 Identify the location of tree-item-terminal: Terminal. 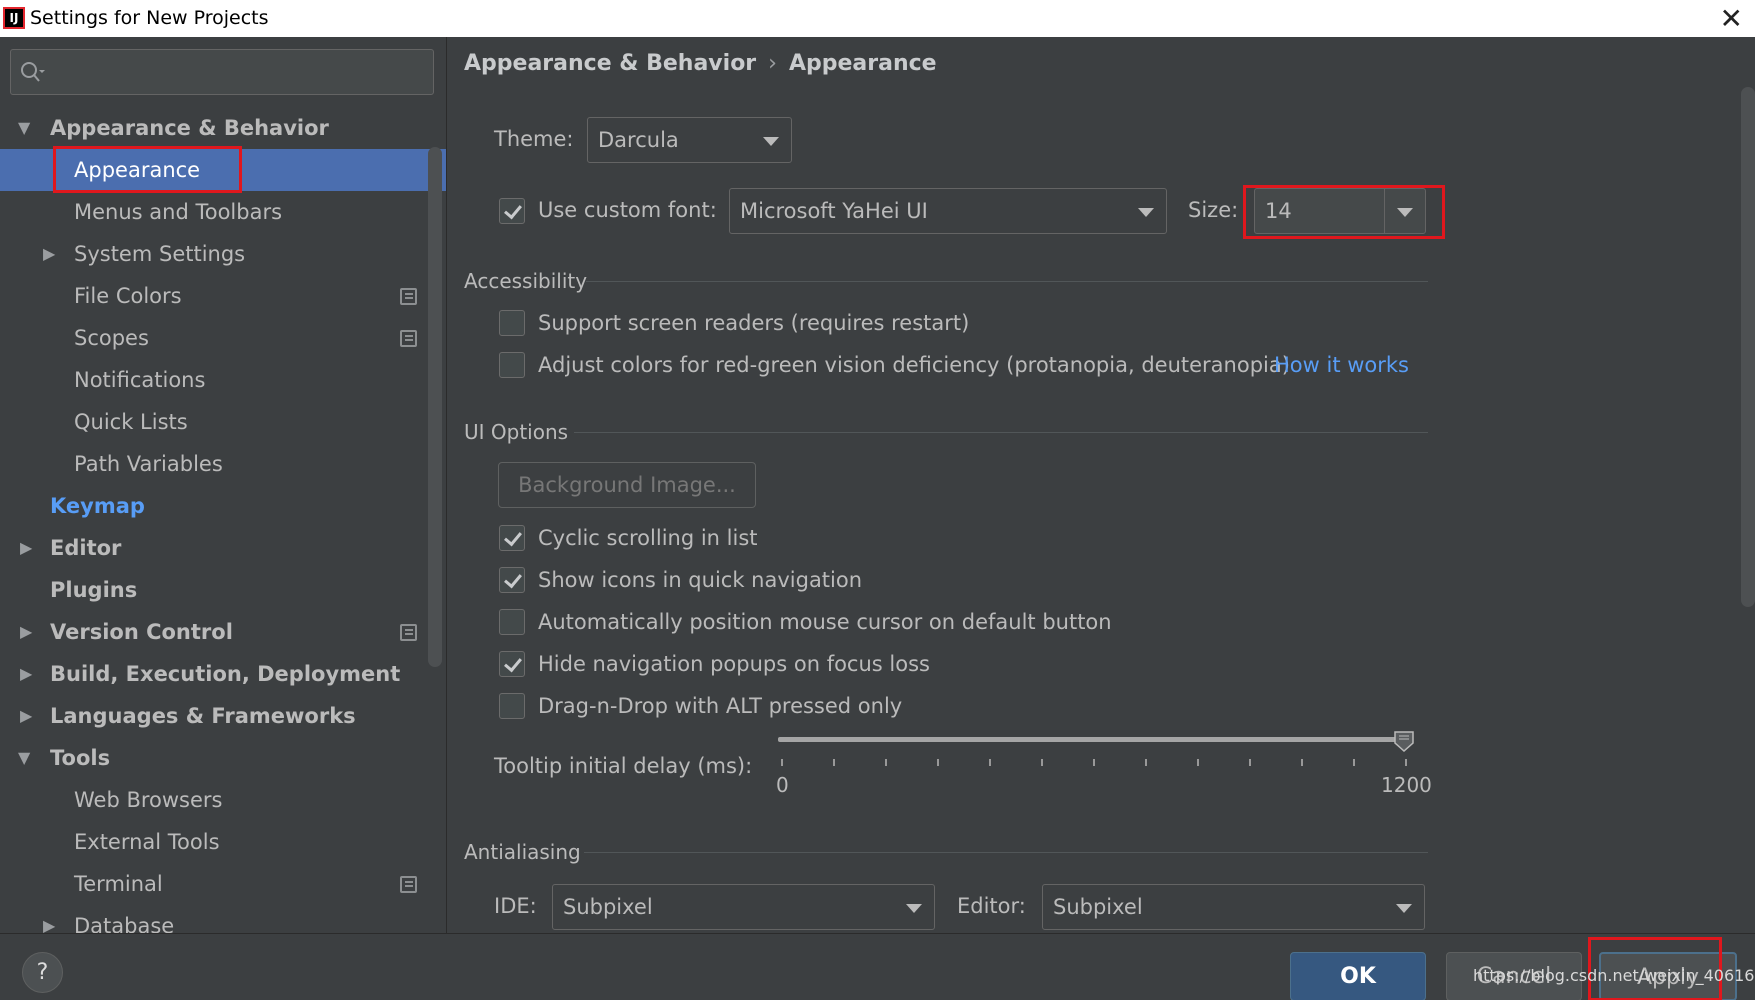
(223, 884).